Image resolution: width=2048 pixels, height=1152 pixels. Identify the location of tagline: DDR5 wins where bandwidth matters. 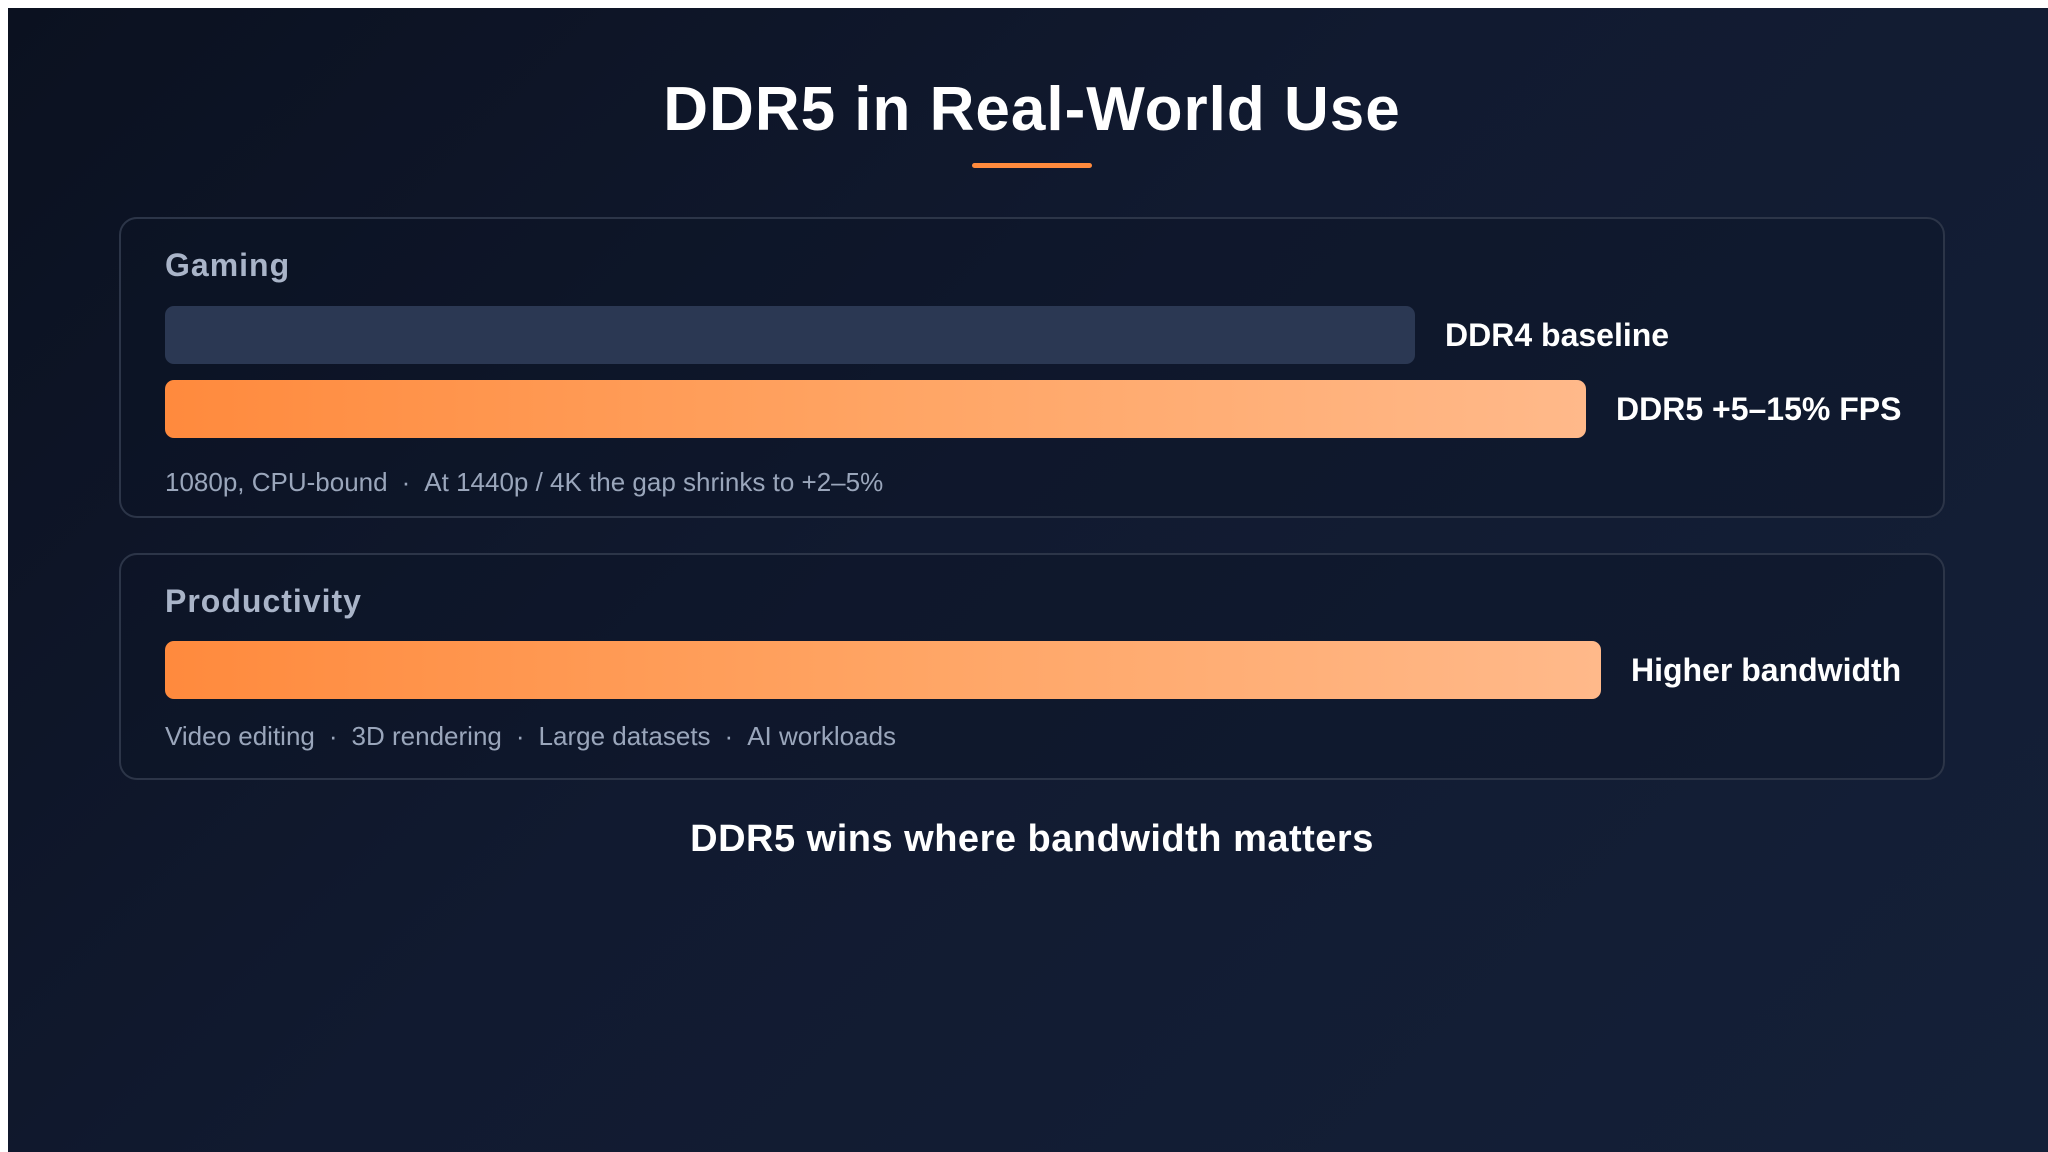
(1032, 839).